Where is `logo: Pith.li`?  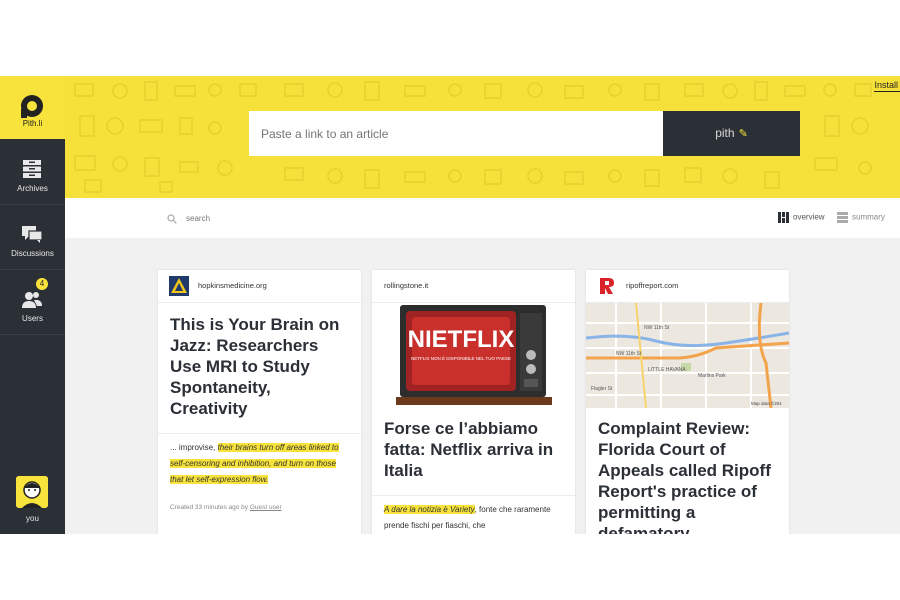 logo: Pith.li is located at coordinates (32, 107).